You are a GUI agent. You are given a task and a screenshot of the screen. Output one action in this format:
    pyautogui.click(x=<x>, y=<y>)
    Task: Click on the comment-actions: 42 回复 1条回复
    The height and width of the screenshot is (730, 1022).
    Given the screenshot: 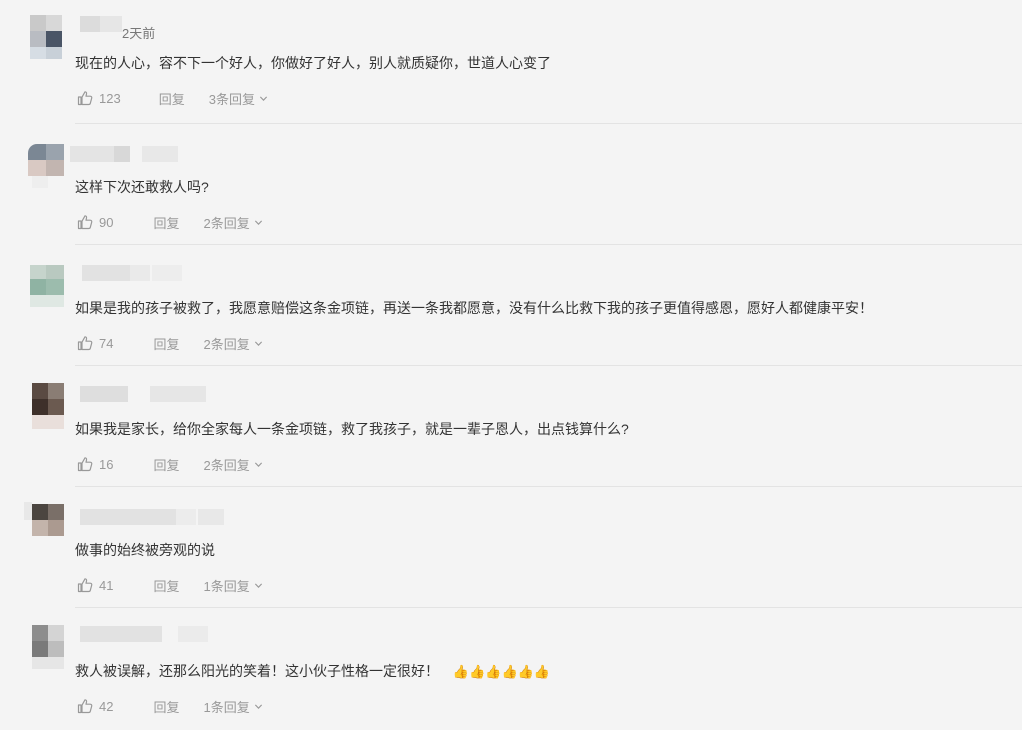 What is the action you would take?
    pyautogui.click(x=170, y=706)
    